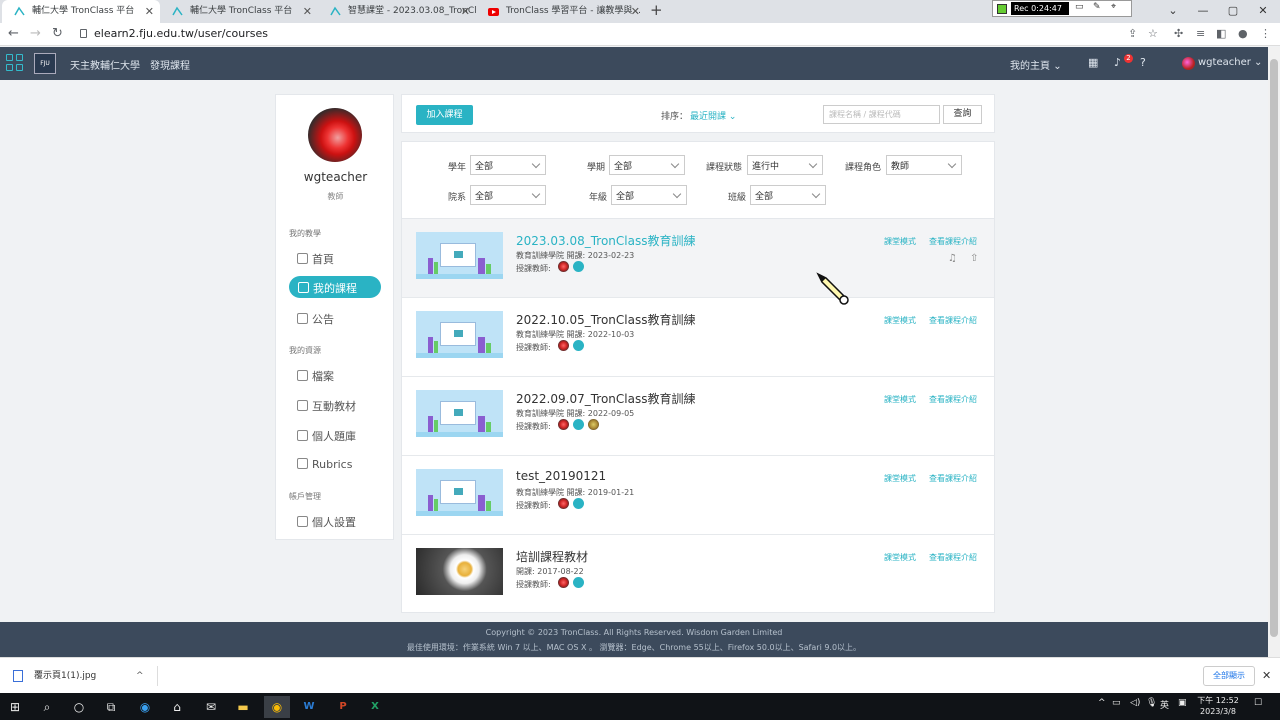  I want to click on excel-icon: X, so click(375, 707).